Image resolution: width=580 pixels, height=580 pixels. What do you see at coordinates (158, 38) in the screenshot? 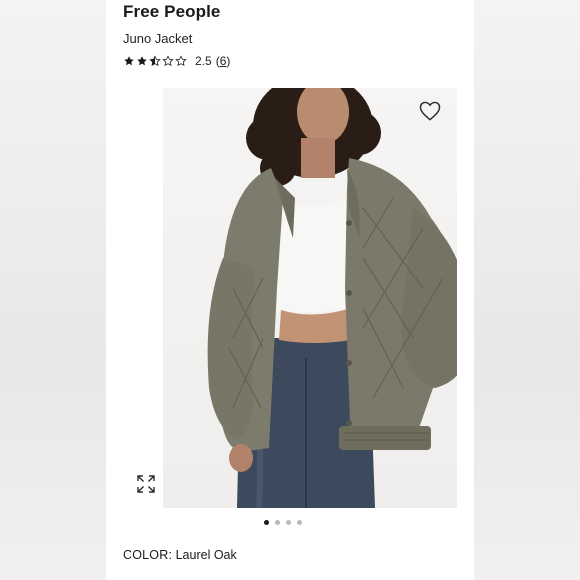
I see `product-title: Juno Jacket` at bounding box center [158, 38].